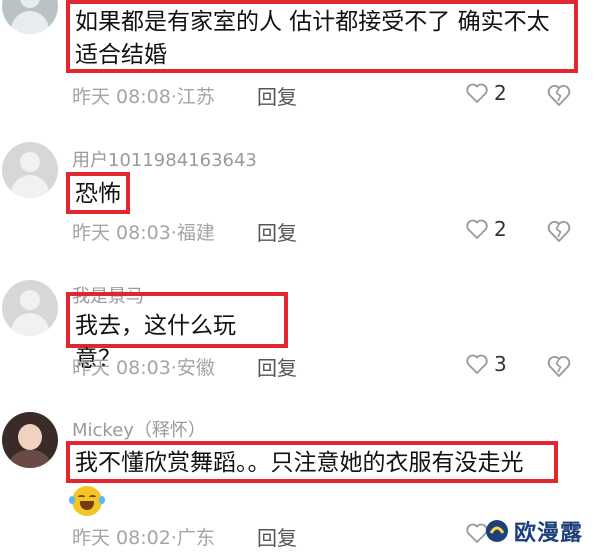 The height and width of the screenshot is (559, 594). What do you see at coordinates (164, 159) in the screenshot?
I see `comment-username: 用户1011984163643` at bounding box center [164, 159].